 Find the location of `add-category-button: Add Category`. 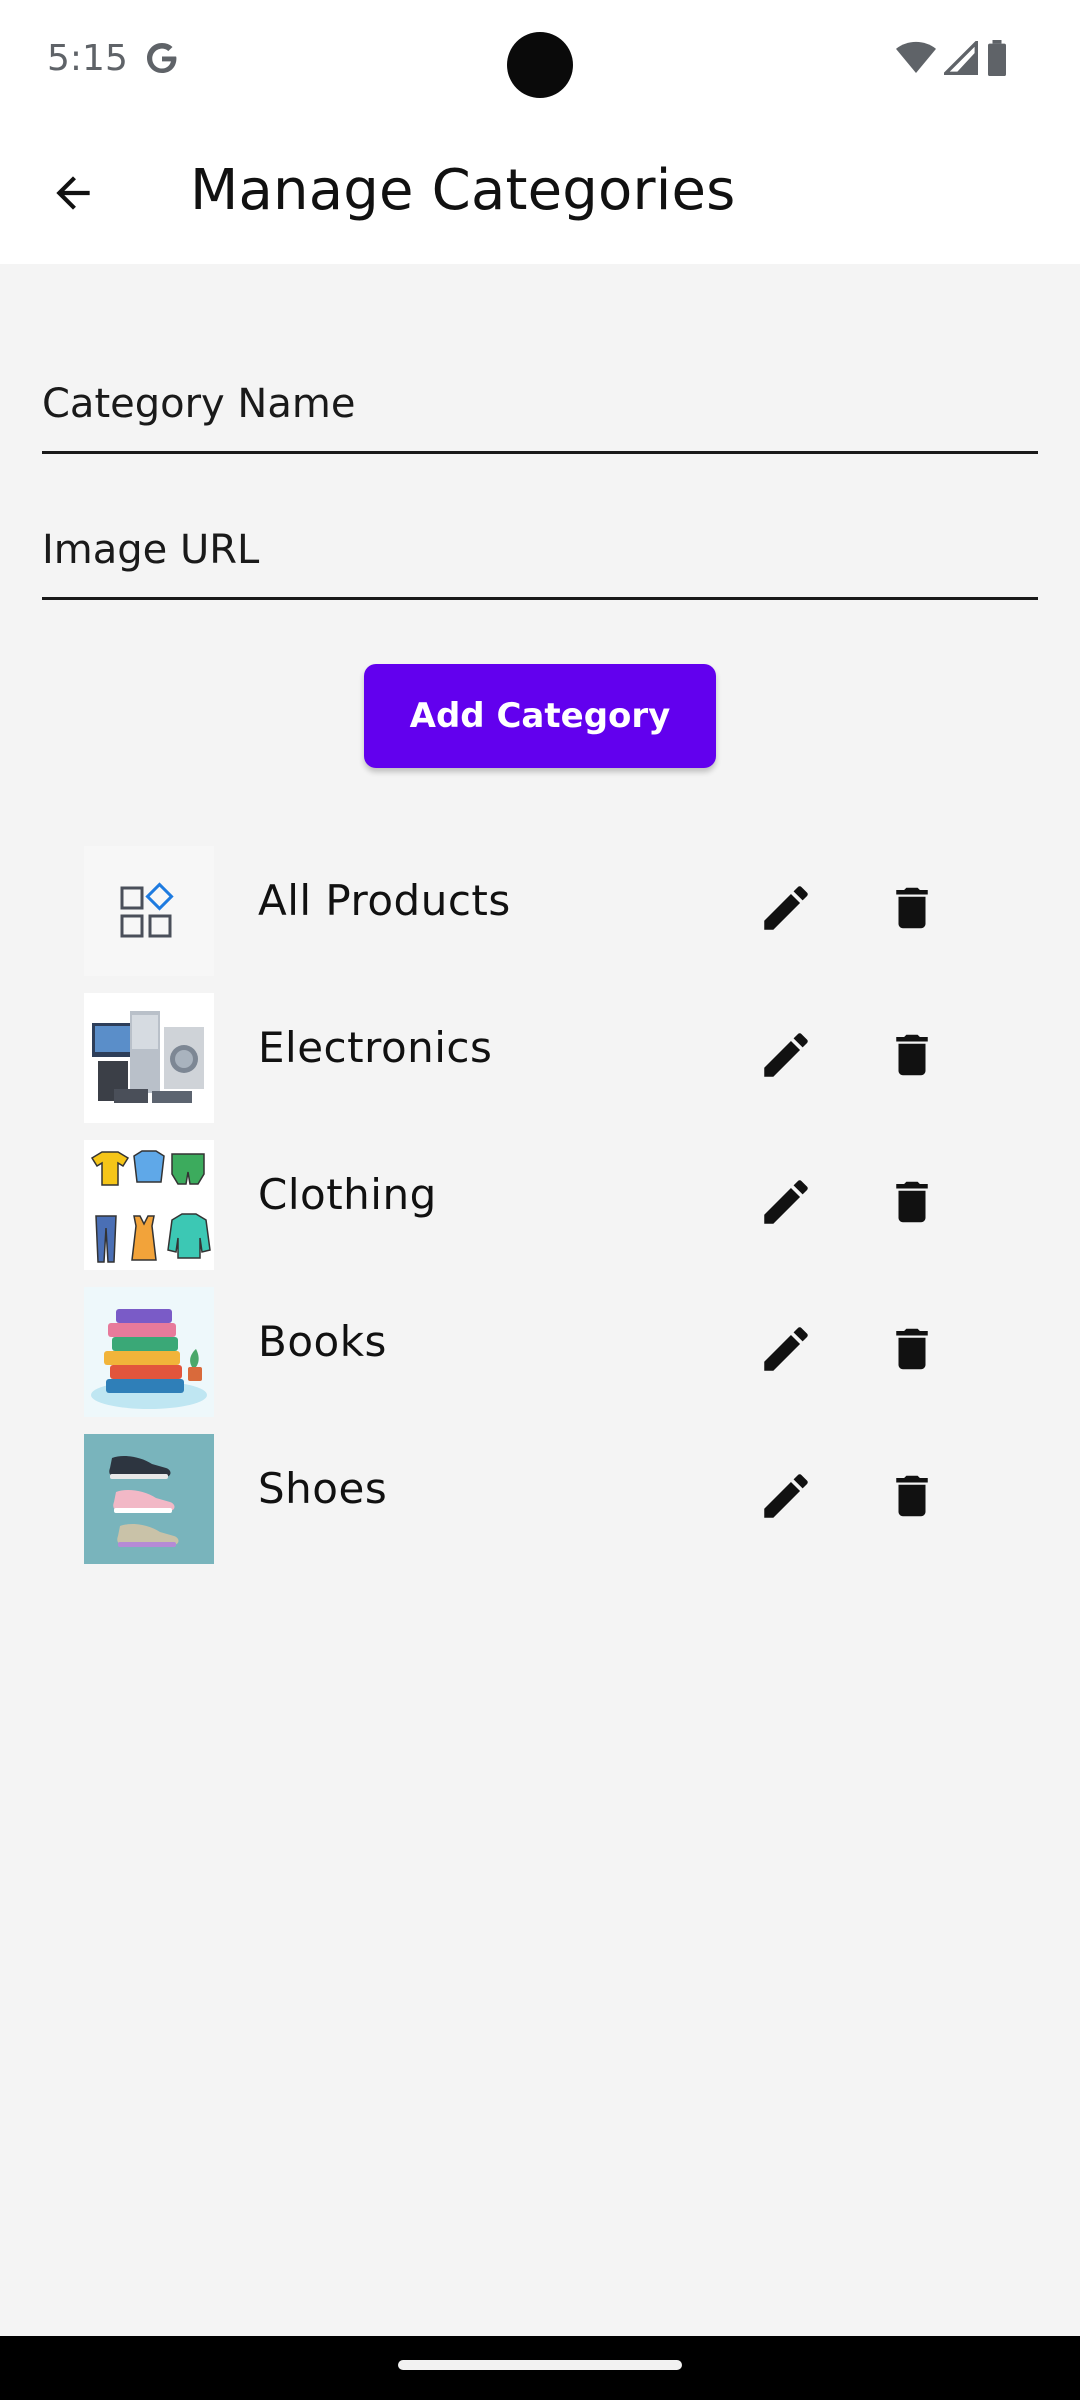

add-category-button: Add Category is located at coordinates (540, 716).